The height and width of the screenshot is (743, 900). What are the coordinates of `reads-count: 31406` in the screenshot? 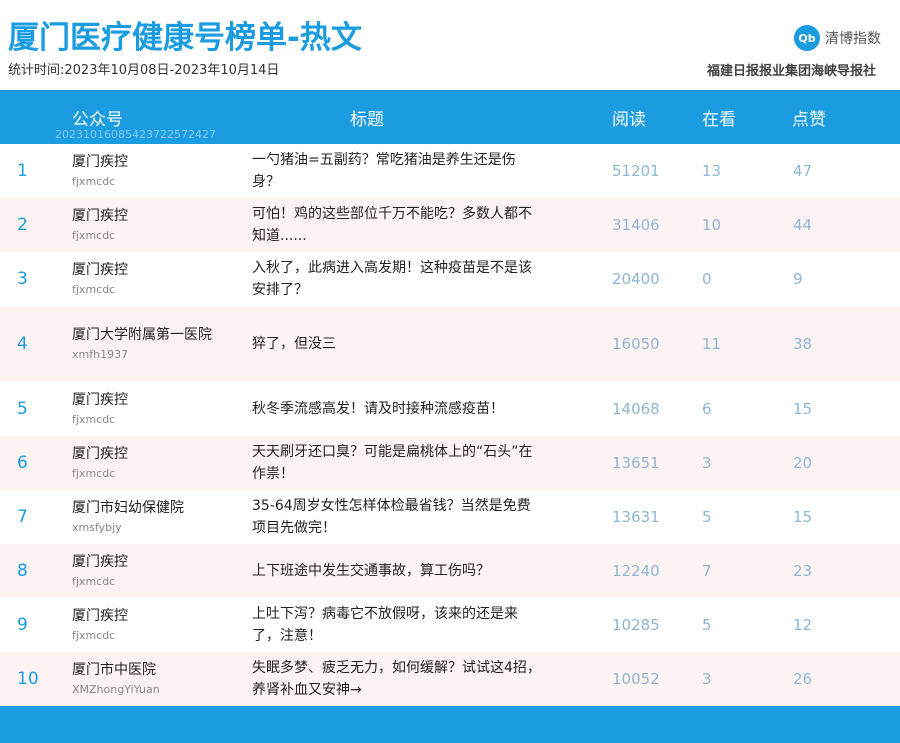 It's located at (636, 225).